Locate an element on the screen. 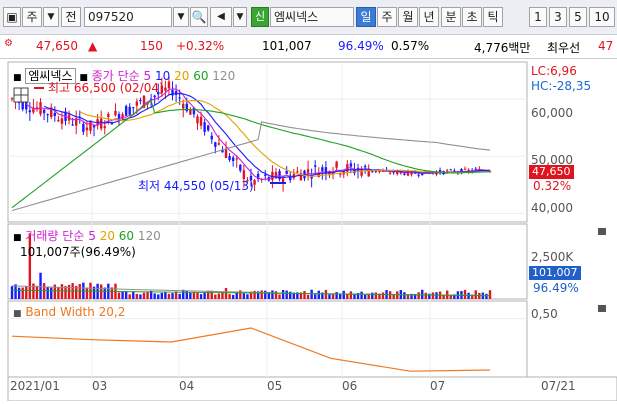  best-ask-price: 47 is located at coordinates (606, 46).